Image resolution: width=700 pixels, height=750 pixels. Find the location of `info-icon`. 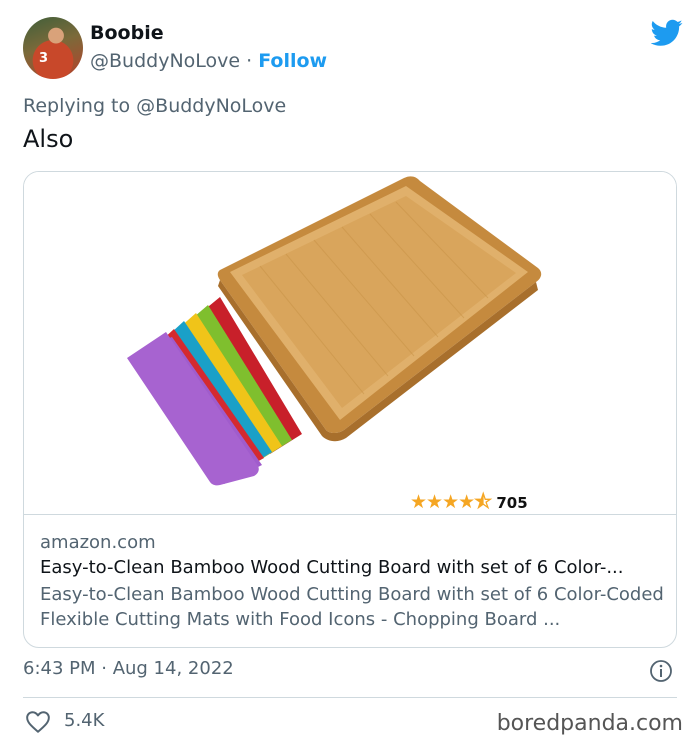

info-icon is located at coordinates (661, 671).